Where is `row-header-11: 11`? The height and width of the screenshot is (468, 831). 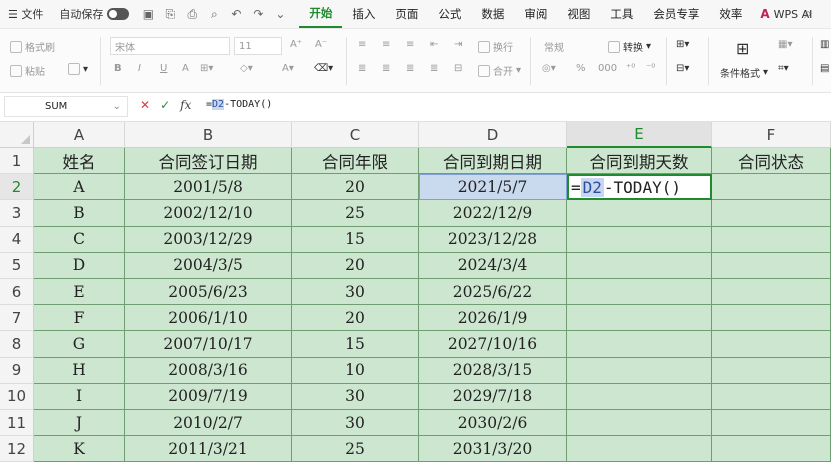 row-header-11: 11 is located at coordinates (17, 423).